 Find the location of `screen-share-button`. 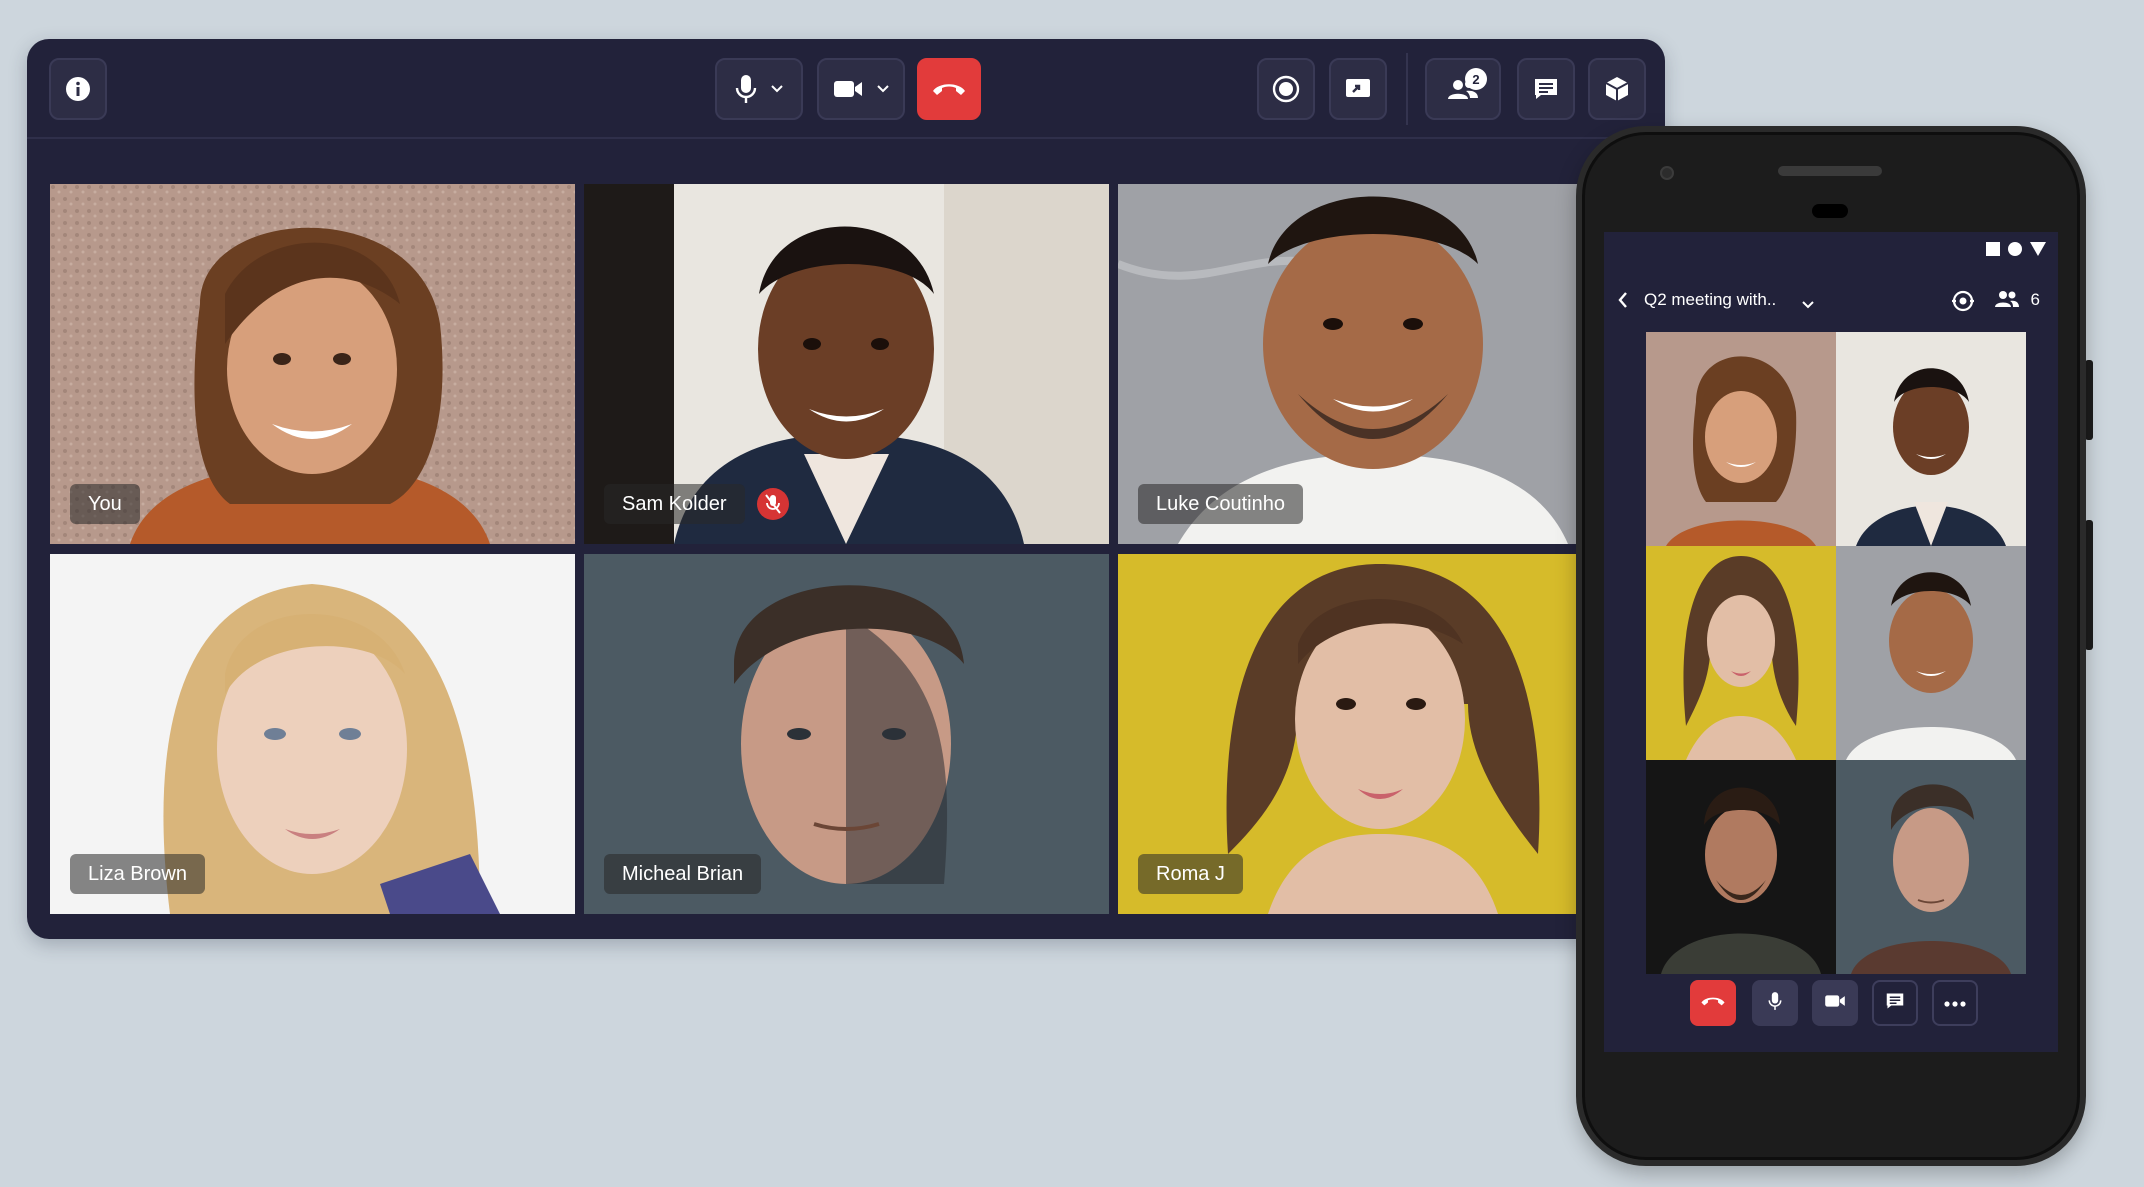

screen-share-button is located at coordinates (1358, 89).